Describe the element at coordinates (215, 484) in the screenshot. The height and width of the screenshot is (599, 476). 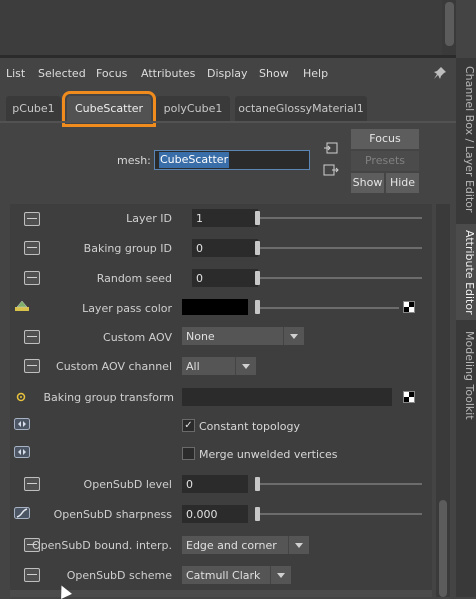
I see `opensubd-level-field: 0` at that location.